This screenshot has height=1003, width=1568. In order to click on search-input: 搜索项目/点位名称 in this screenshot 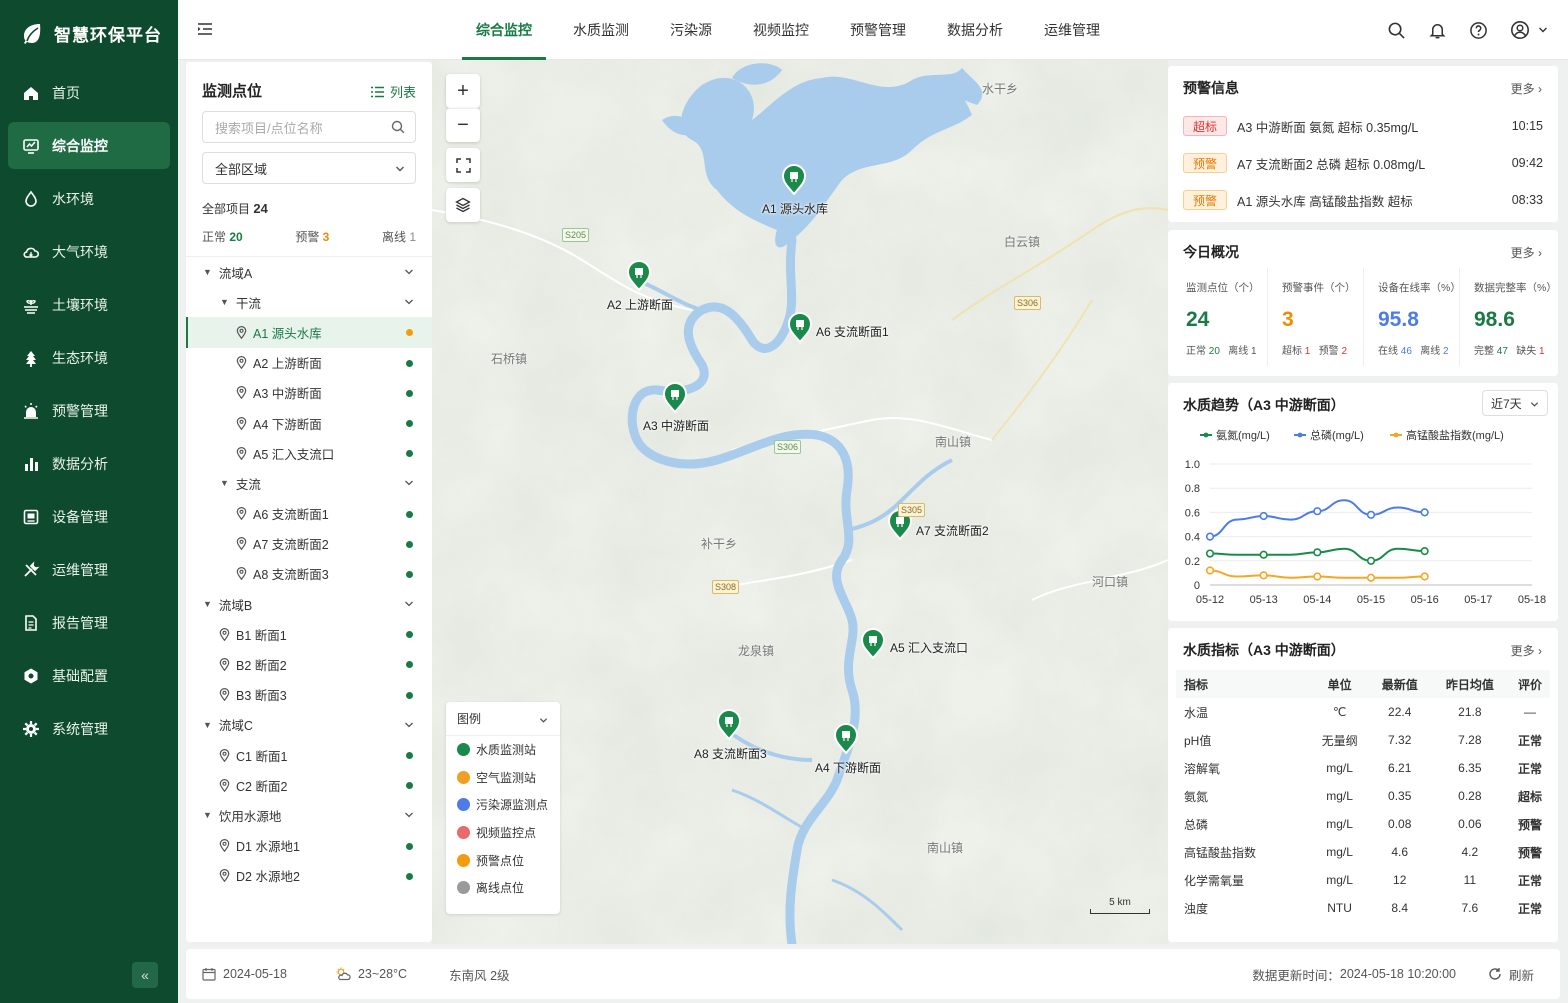, I will do `click(309, 127)`.